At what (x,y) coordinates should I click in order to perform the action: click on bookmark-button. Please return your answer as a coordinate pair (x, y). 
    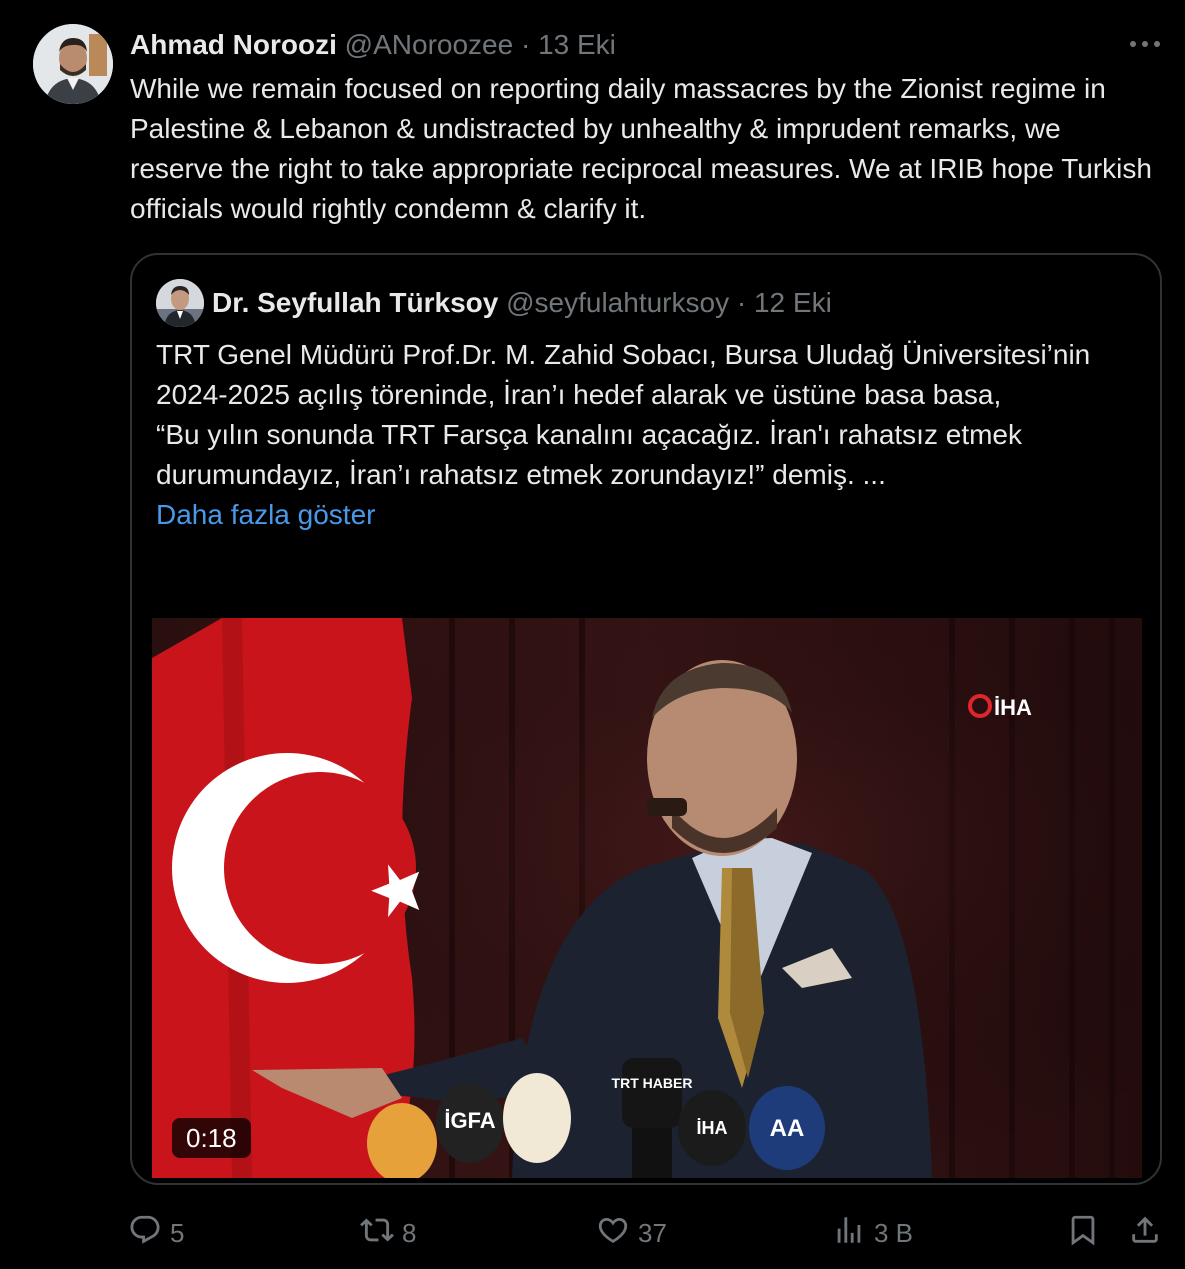
    Looking at the image, I should click on (1087, 1233).